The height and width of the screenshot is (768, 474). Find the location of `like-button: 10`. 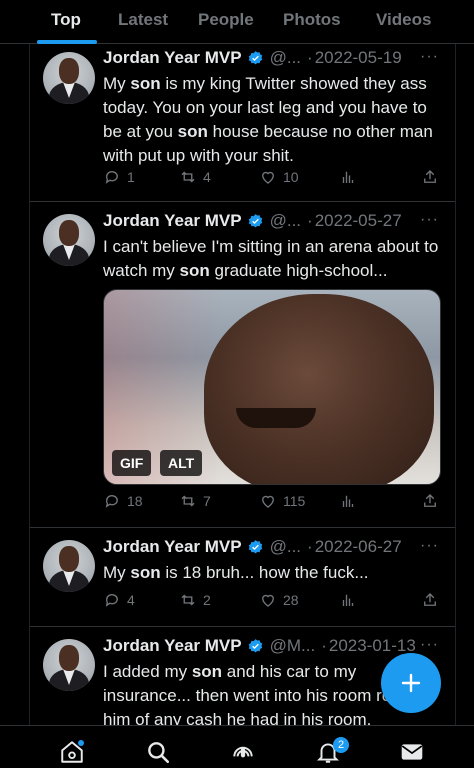

like-button: 10 is located at coordinates (279, 177).